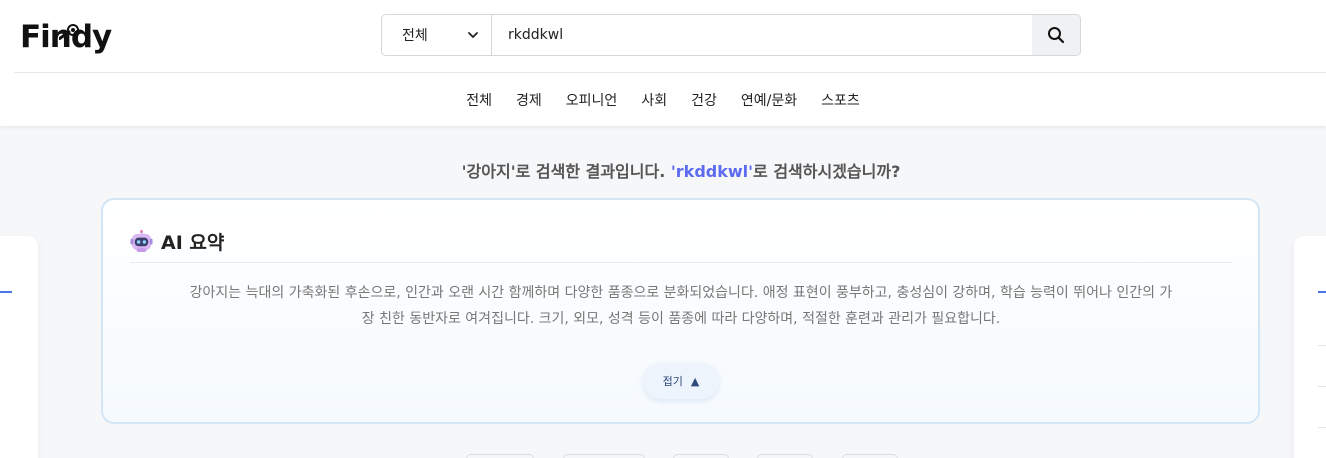 The image size is (1326, 458). I want to click on right-side-accent, so click(1322, 292).